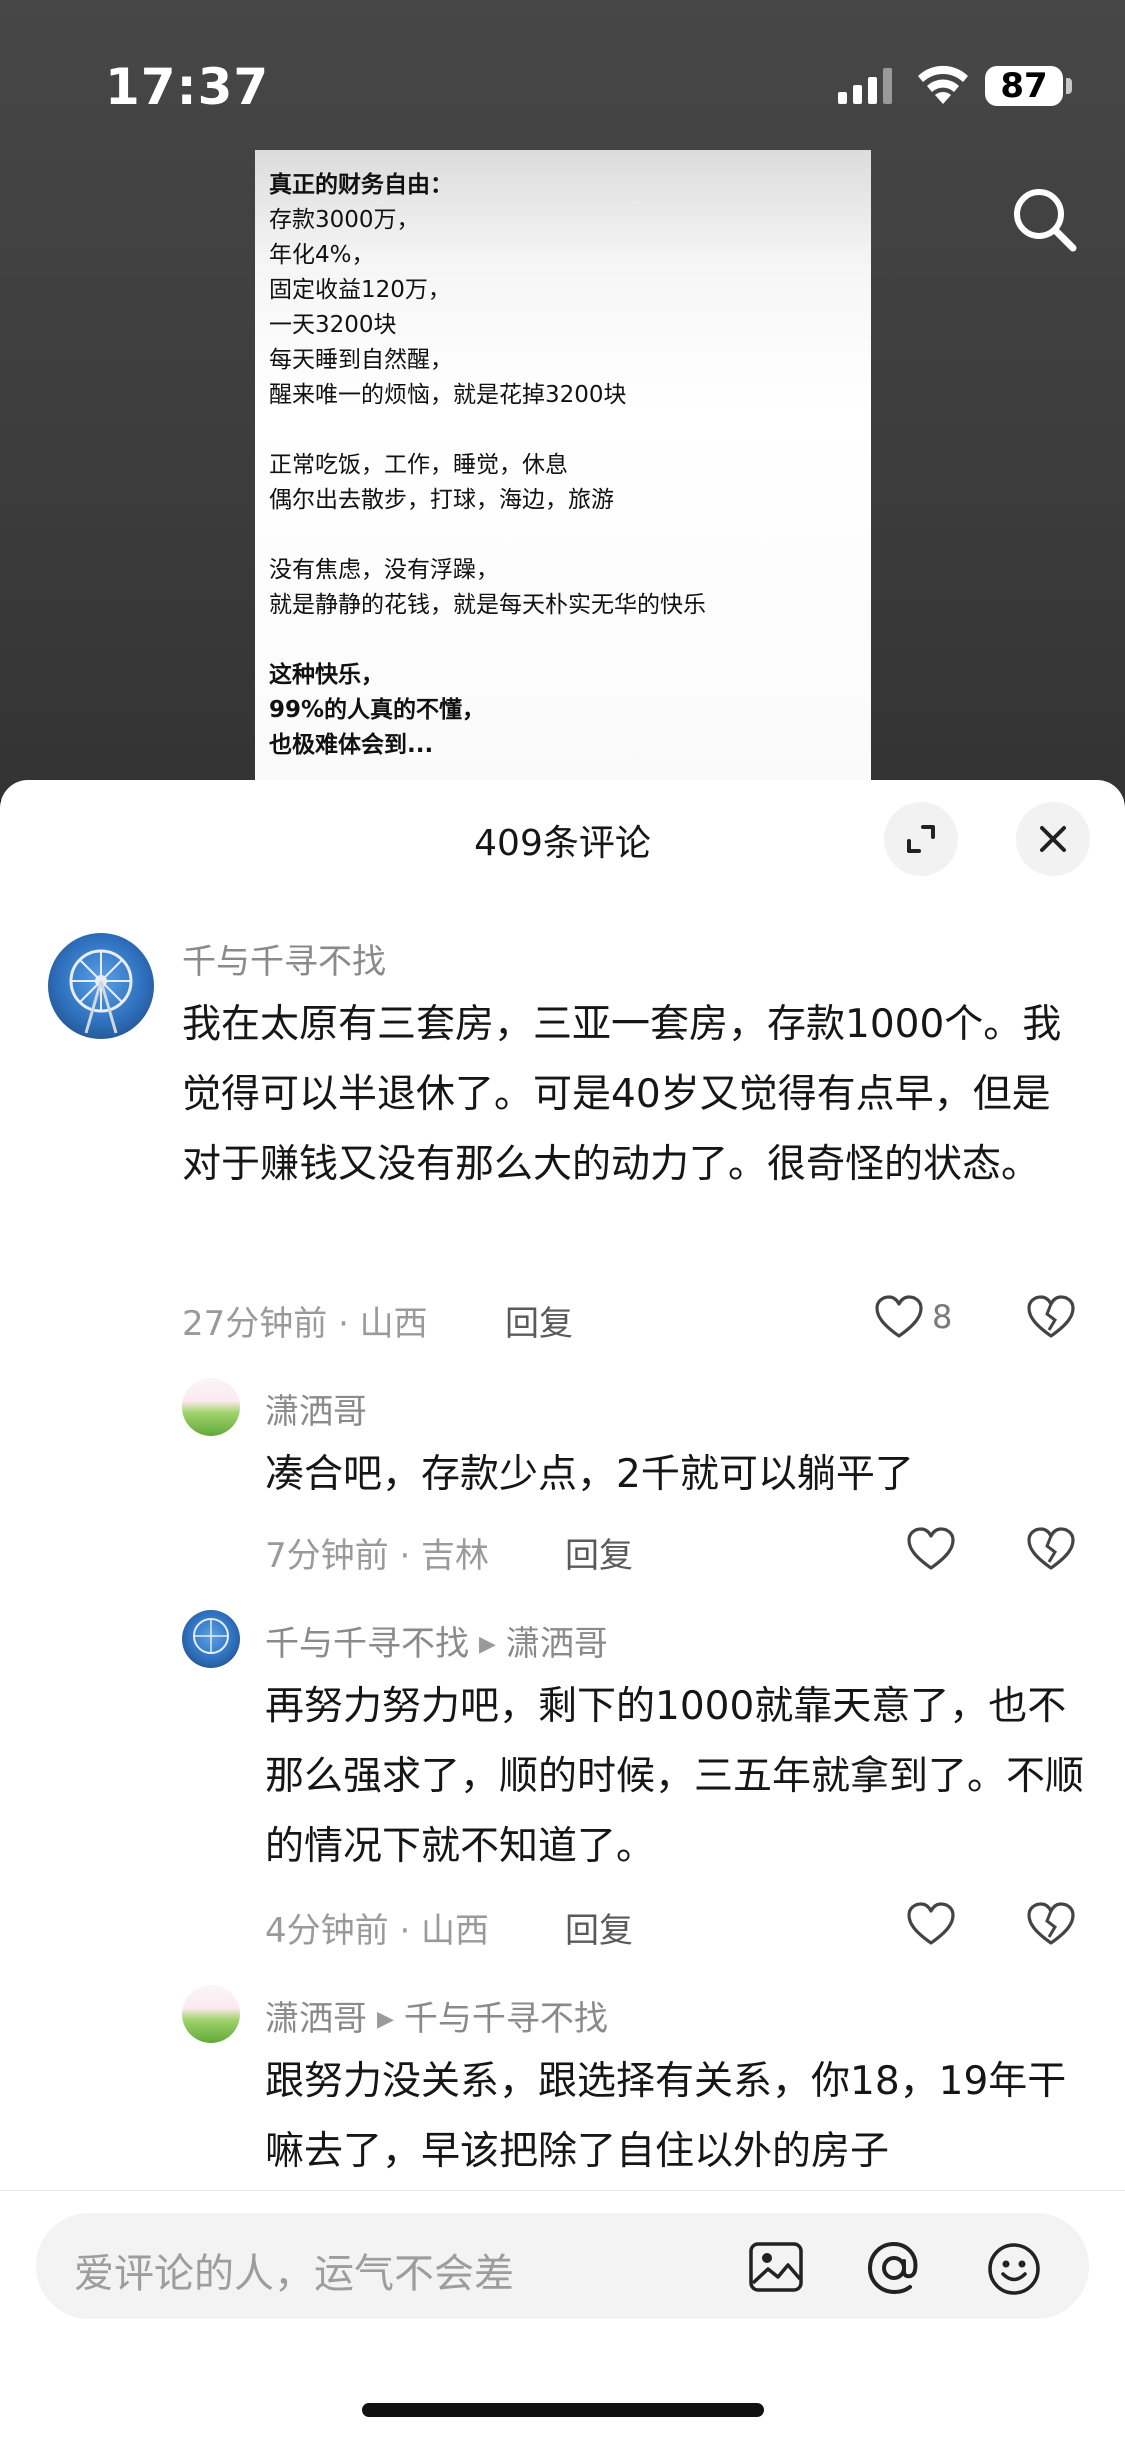  What do you see at coordinates (562, 2266) in the screenshot?
I see `comment-input: 爱评论的人，运气不会差` at bounding box center [562, 2266].